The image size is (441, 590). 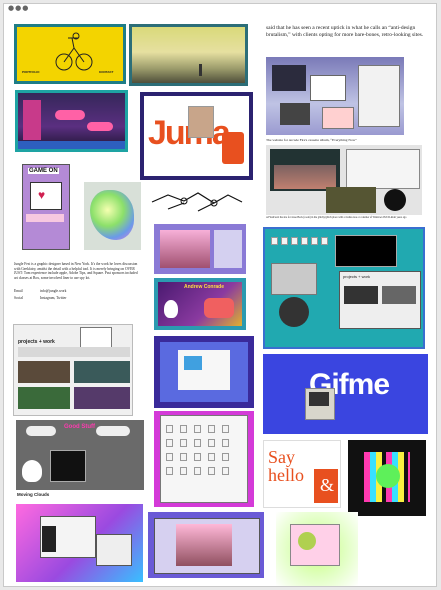 What do you see at coordinates (335, 96) in the screenshot?
I see `tile-arcade-fire-site` at bounding box center [335, 96].